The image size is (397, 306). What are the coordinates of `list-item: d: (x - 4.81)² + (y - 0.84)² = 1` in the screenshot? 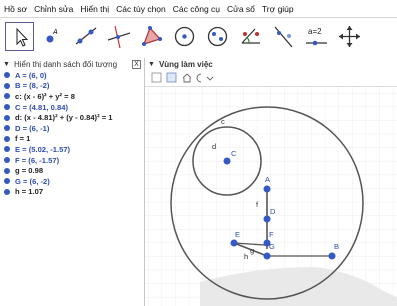 It's located at (72, 117).